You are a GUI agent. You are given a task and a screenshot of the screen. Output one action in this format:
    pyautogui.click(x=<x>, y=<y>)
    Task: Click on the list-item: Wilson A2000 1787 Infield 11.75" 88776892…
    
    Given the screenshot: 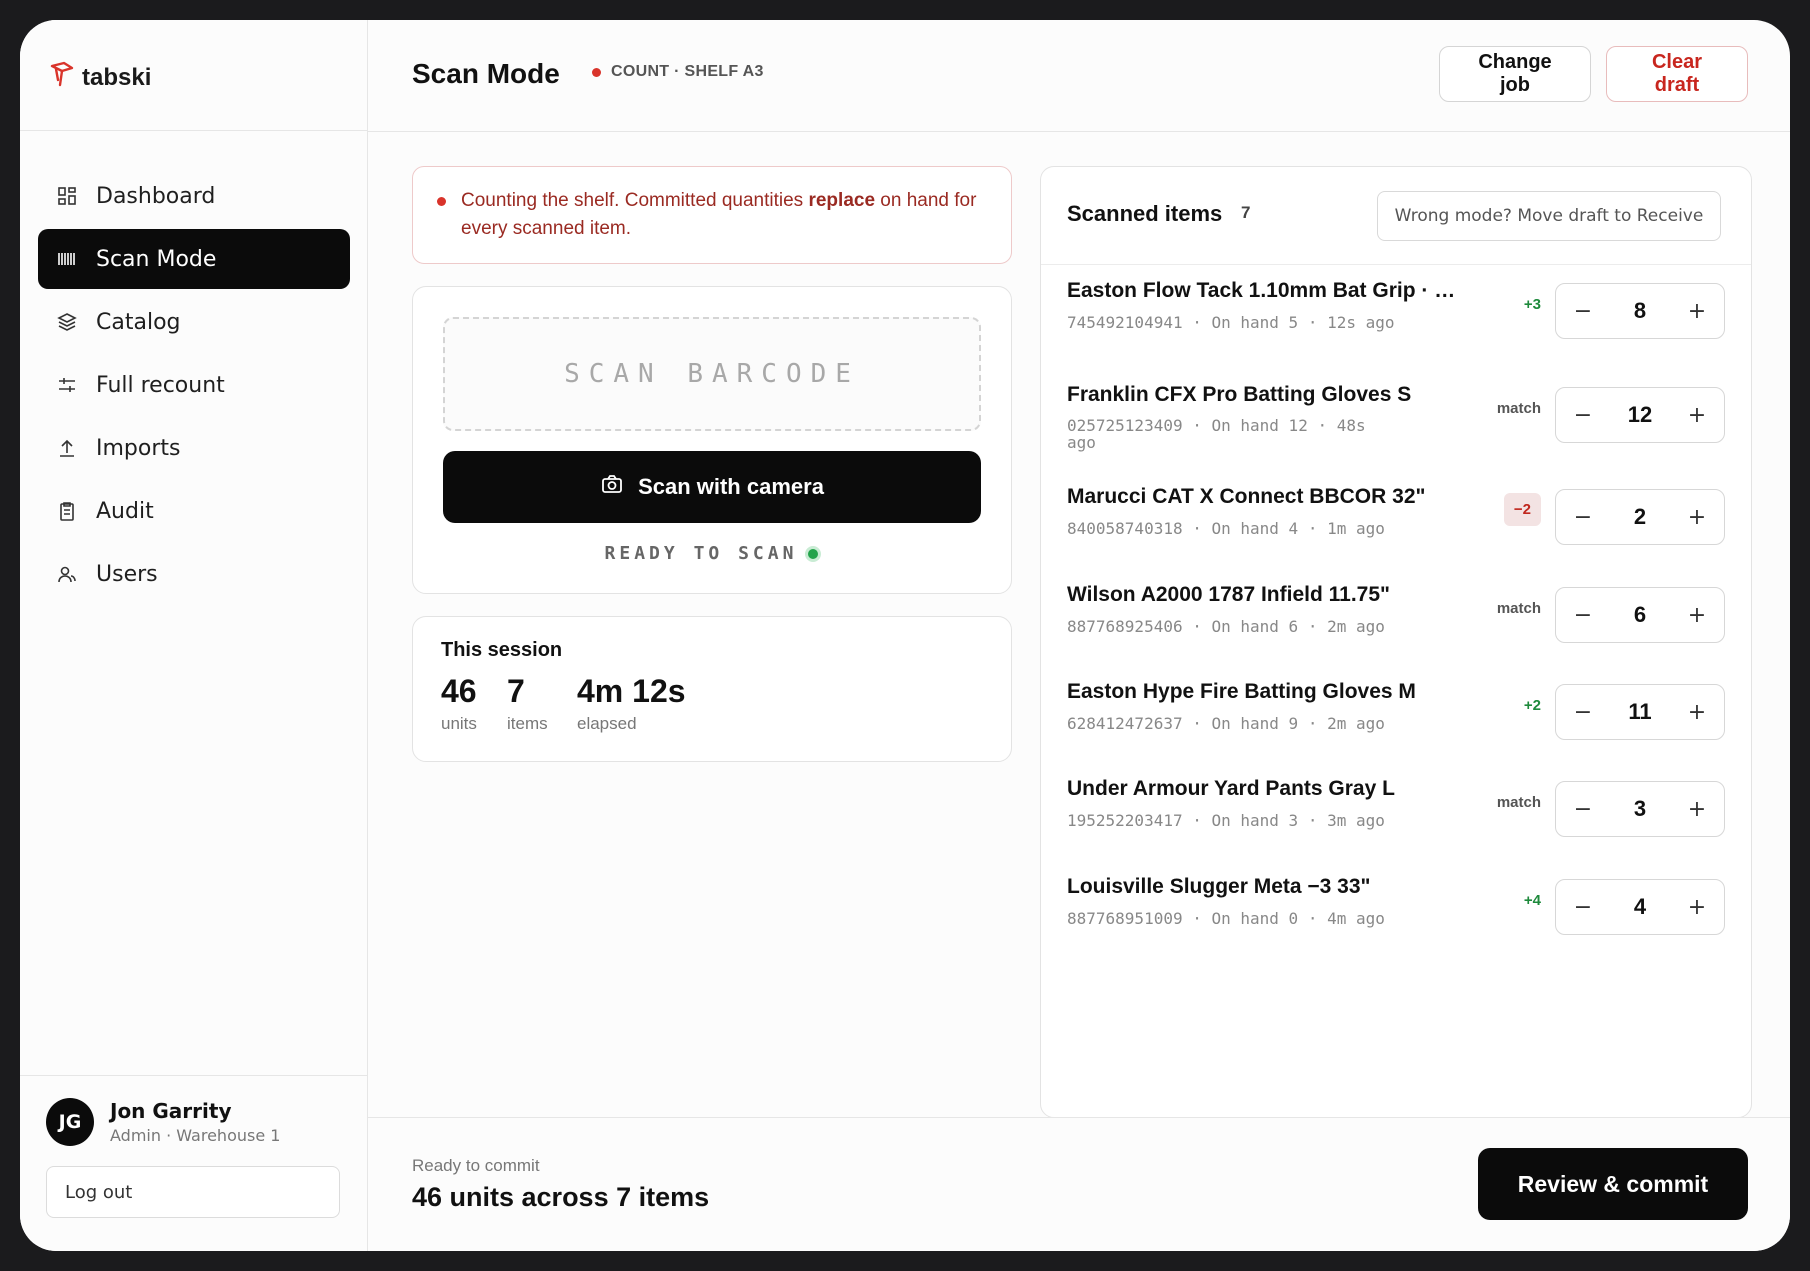 What is the action you would take?
    pyautogui.click(x=1396, y=617)
    